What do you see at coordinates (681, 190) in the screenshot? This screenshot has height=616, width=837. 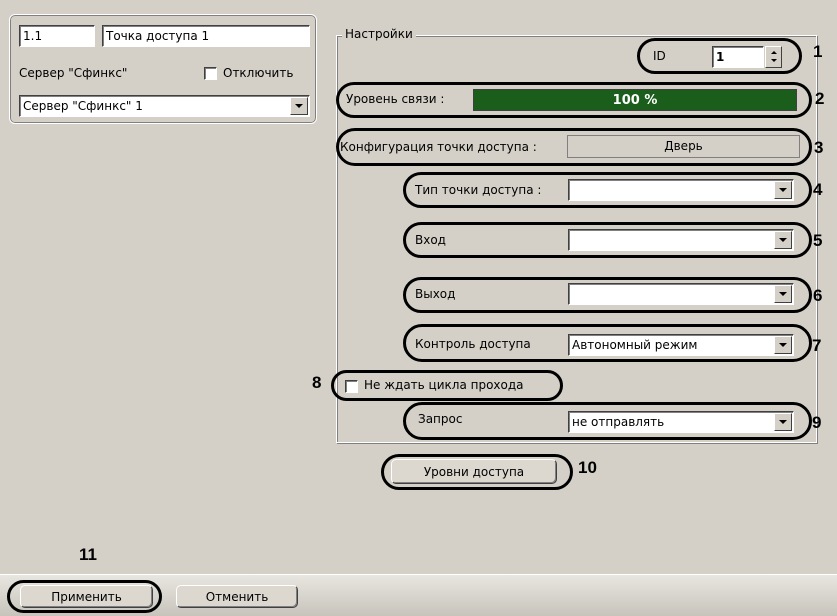 I see `type-select` at bounding box center [681, 190].